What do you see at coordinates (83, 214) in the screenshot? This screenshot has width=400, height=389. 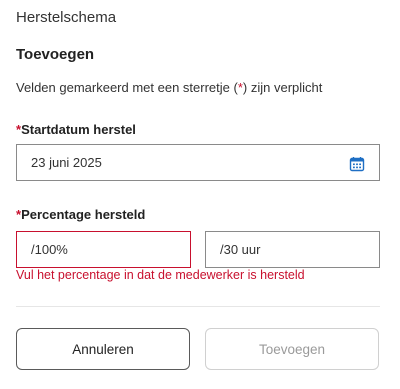 I see `percentage-label-text: Percentage hersteld` at bounding box center [83, 214].